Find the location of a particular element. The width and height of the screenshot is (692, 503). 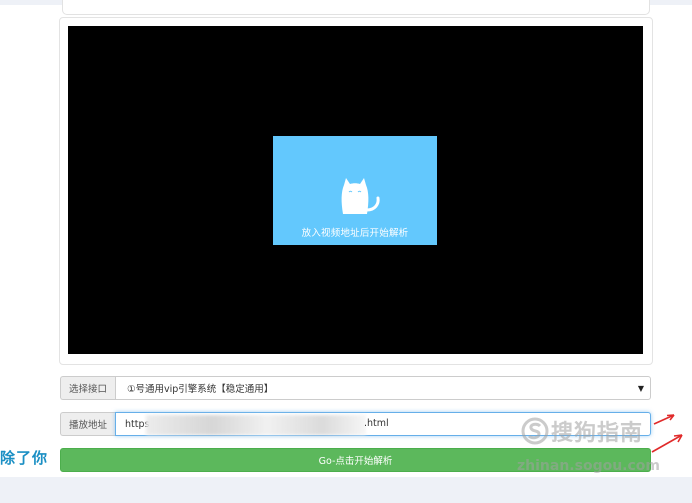

player-placeholder: 放入视频地址后开始解析 is located at coordinates (355, 190).